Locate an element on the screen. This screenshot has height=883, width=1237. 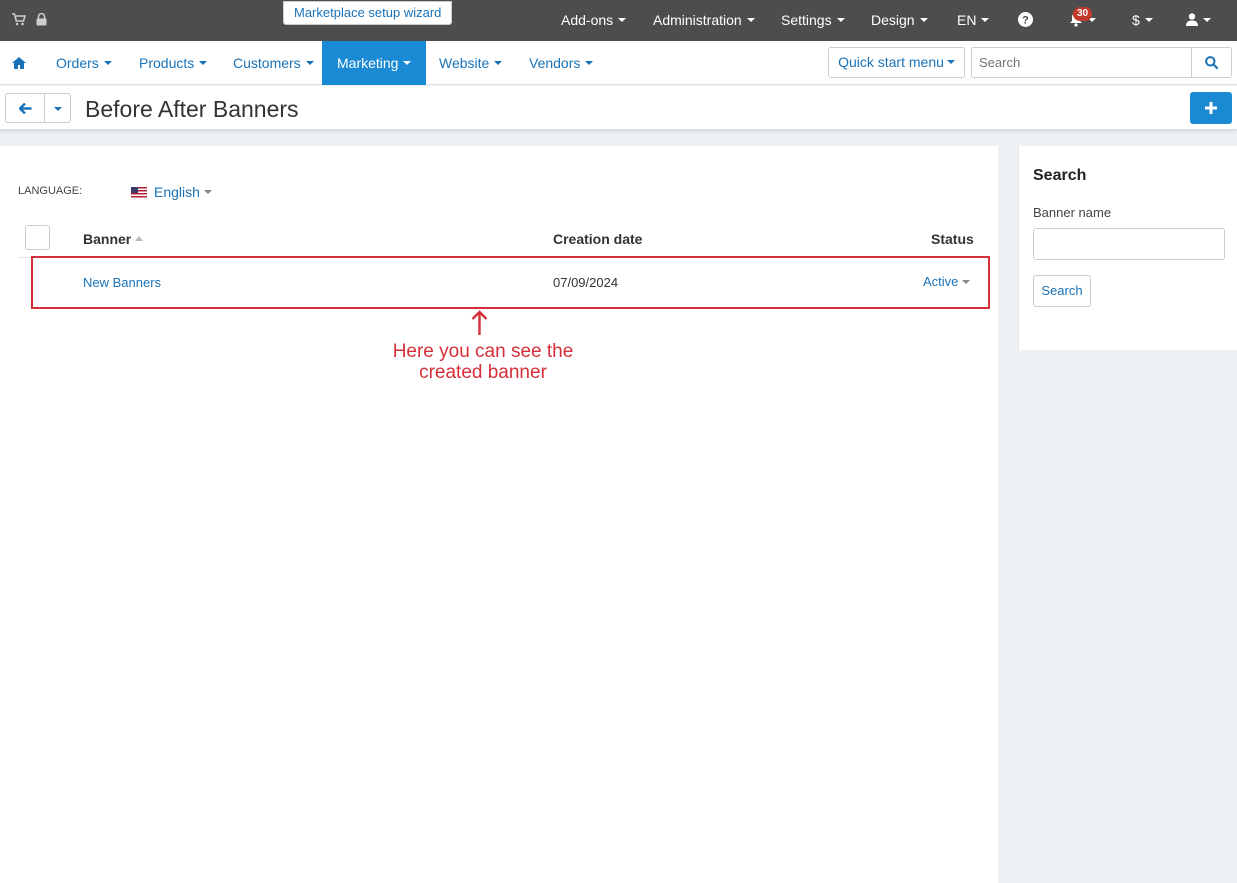
back-button is located at coordinates (25, 108).